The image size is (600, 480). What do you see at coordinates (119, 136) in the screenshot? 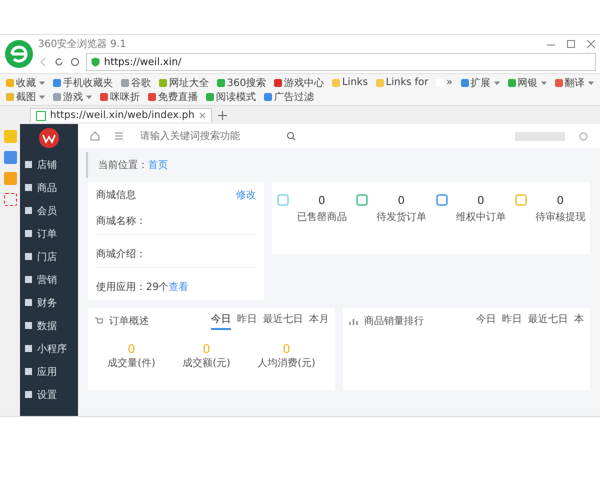
I see `menu-icon` at bounding box center [119, 136].